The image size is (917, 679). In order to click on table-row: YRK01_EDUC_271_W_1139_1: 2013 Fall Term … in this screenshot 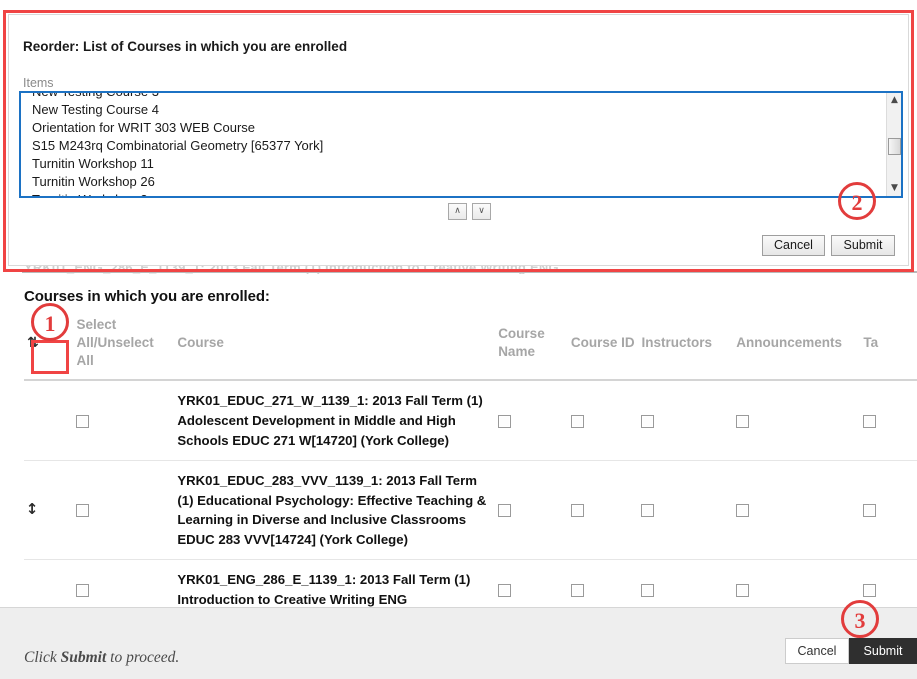, I will do `click(470, 421)`.